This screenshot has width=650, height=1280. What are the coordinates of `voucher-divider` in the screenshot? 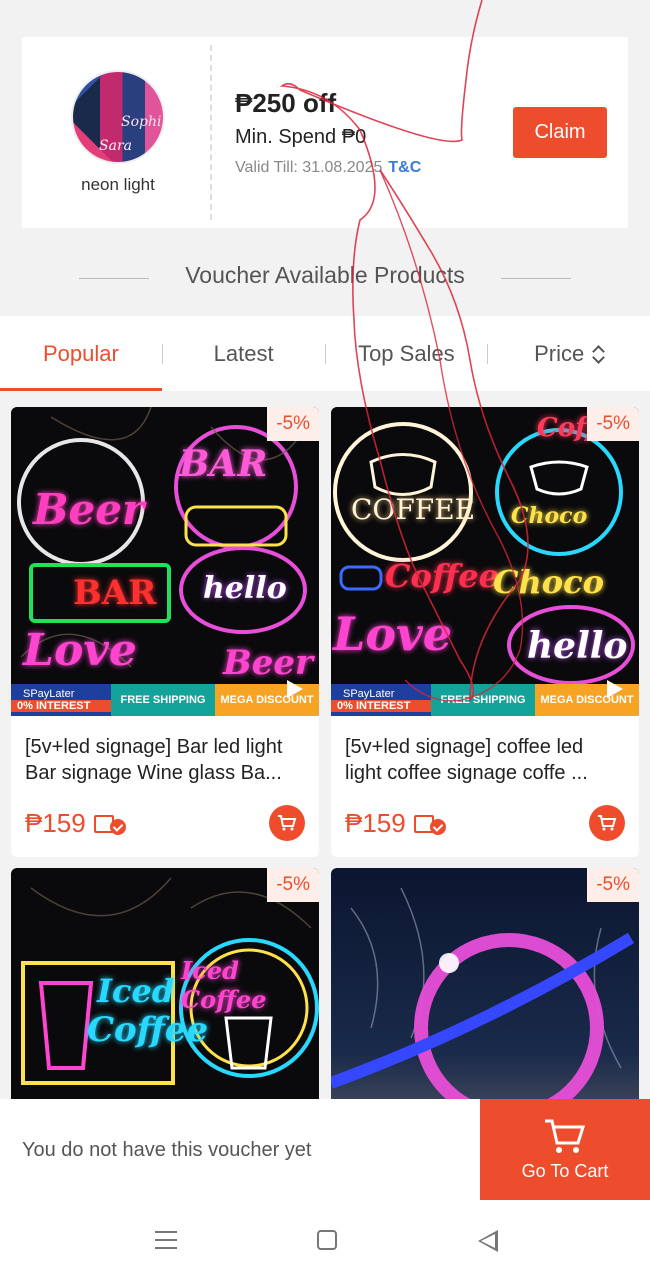 It's located at (211, 132).